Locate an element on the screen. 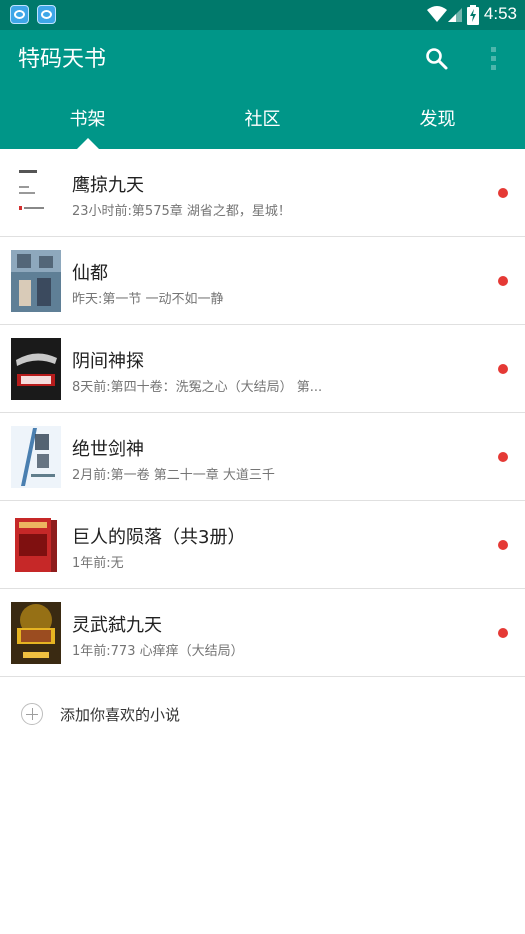  signal-icon is located at coordinates (455, 15).